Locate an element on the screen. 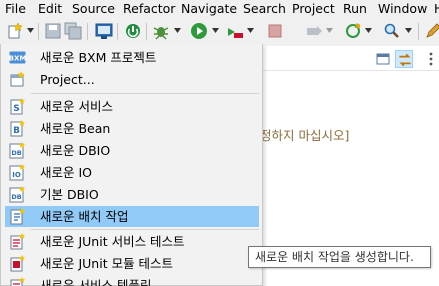  menu-item-new-service-template: 새로운 서비스 템플릿 is located at coordinates (132, 280).